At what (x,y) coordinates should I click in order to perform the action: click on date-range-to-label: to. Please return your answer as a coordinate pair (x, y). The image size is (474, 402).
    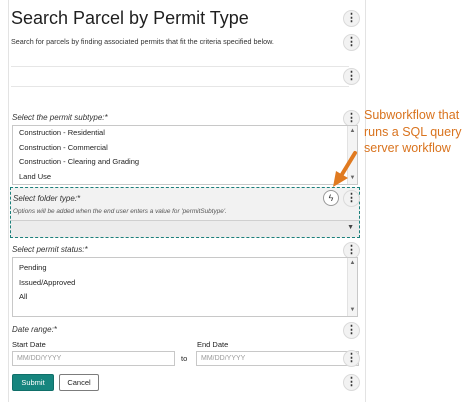
    Looking at the image, I should click on (184, 358).